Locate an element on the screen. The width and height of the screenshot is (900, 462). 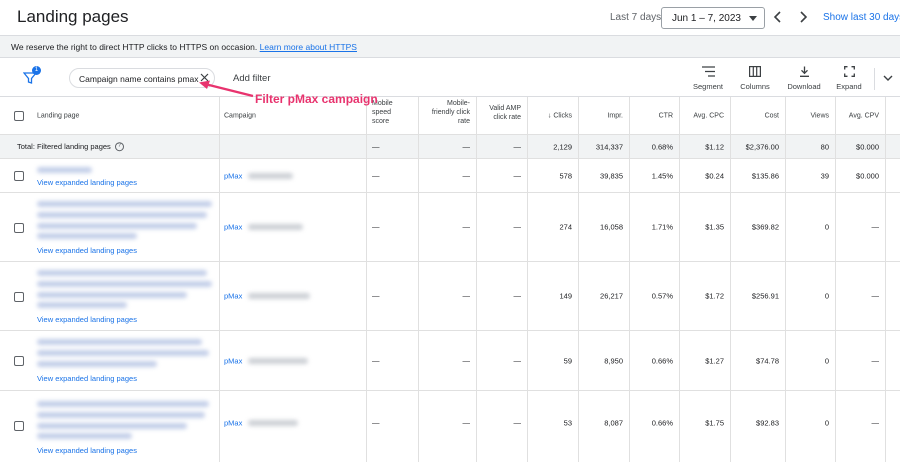
avg-cpv-cell: $0.000 is located at coordinates (861, 175).